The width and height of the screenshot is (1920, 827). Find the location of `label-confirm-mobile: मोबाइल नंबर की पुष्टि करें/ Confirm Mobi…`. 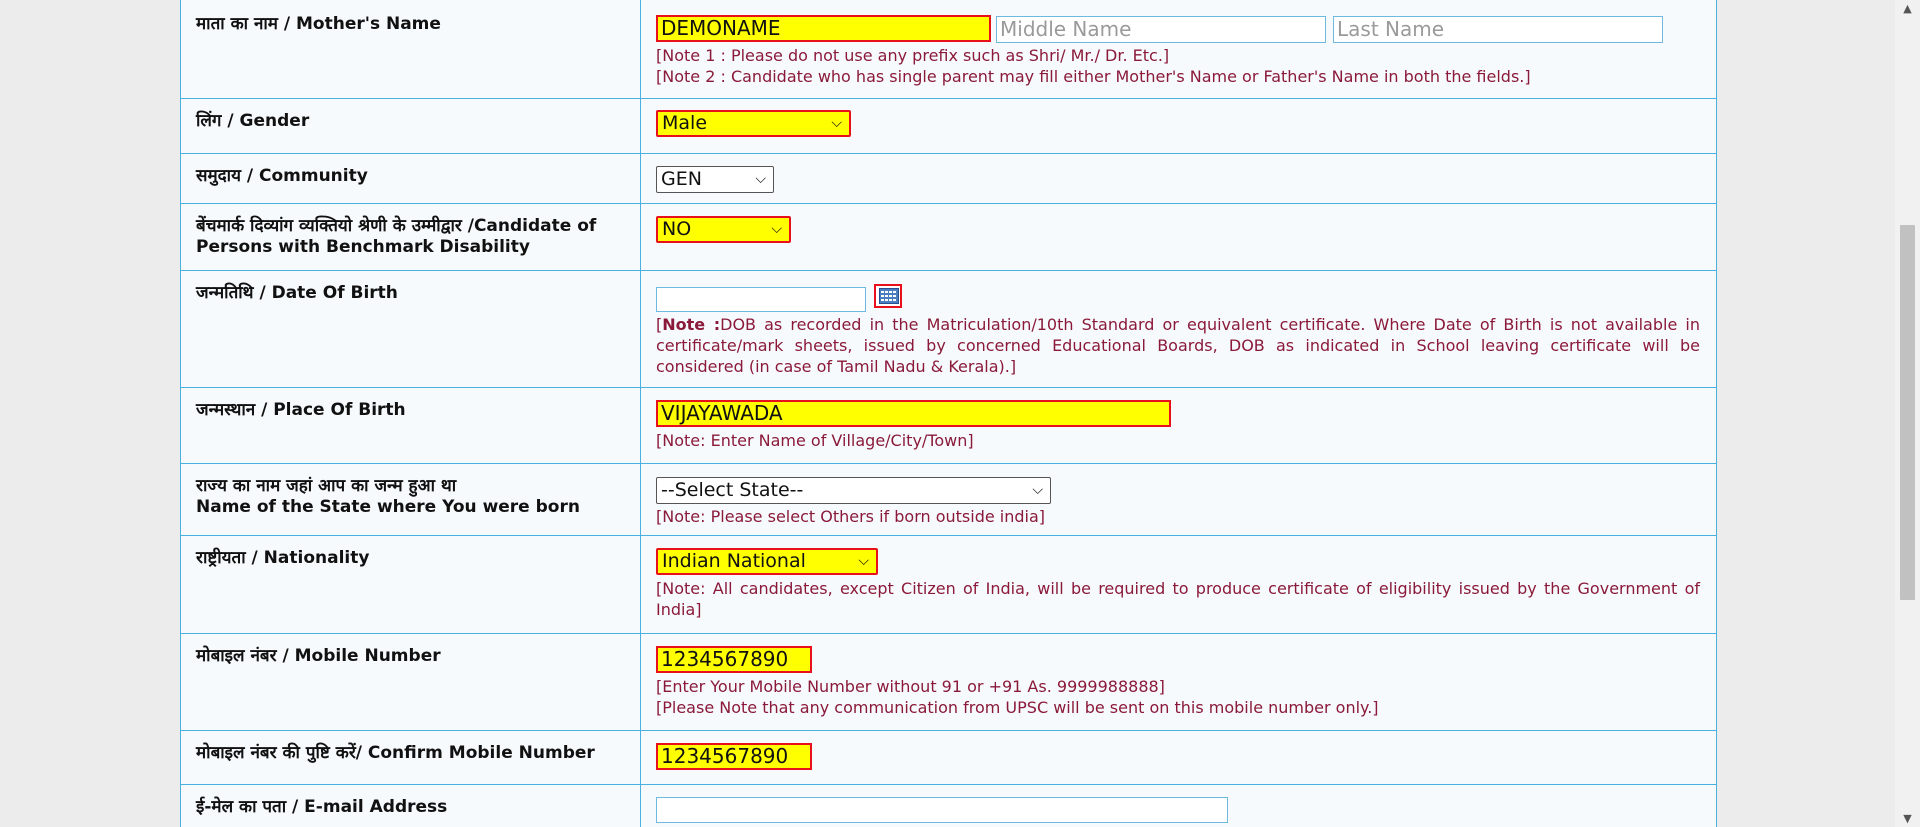

label-confirm-mobile: मोबाइल नंबर की पुष्टि करें/ Confirm Mobi… is located at coordinates (395, 753).